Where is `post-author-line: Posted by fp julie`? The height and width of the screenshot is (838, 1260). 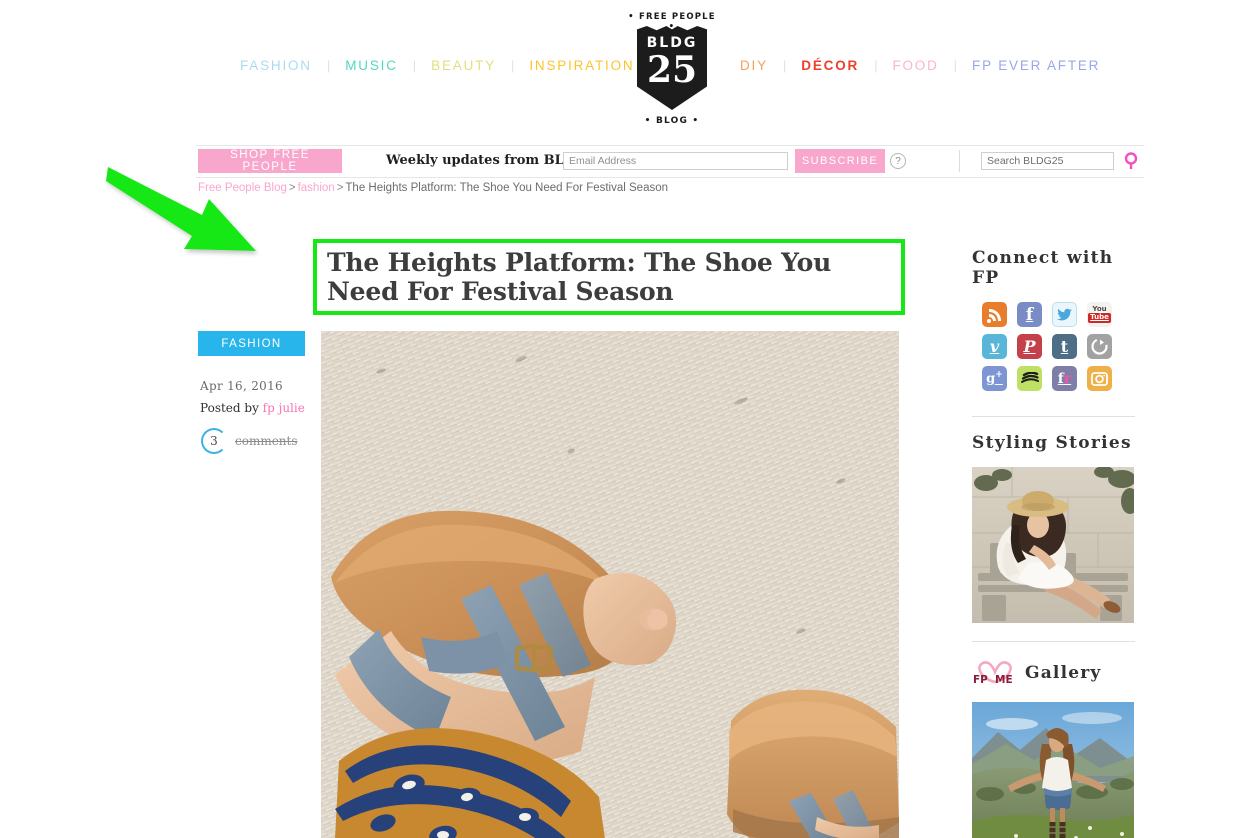 post-author-line: Posted by fp julie is located at coordinates (252, 408).